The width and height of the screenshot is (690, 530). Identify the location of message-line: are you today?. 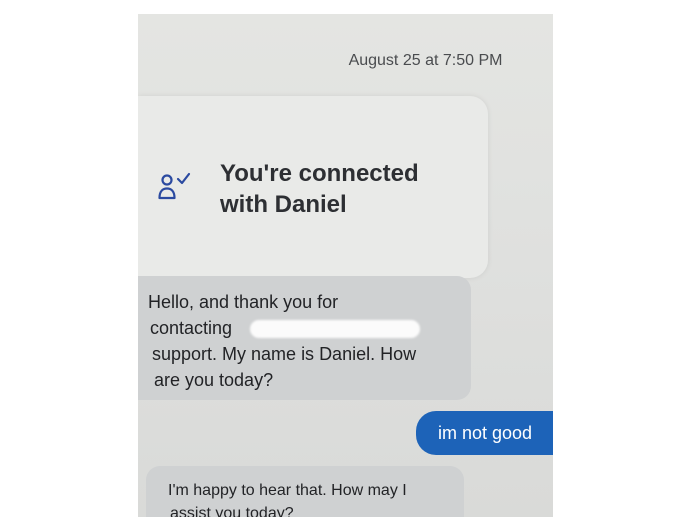
(214, 380).